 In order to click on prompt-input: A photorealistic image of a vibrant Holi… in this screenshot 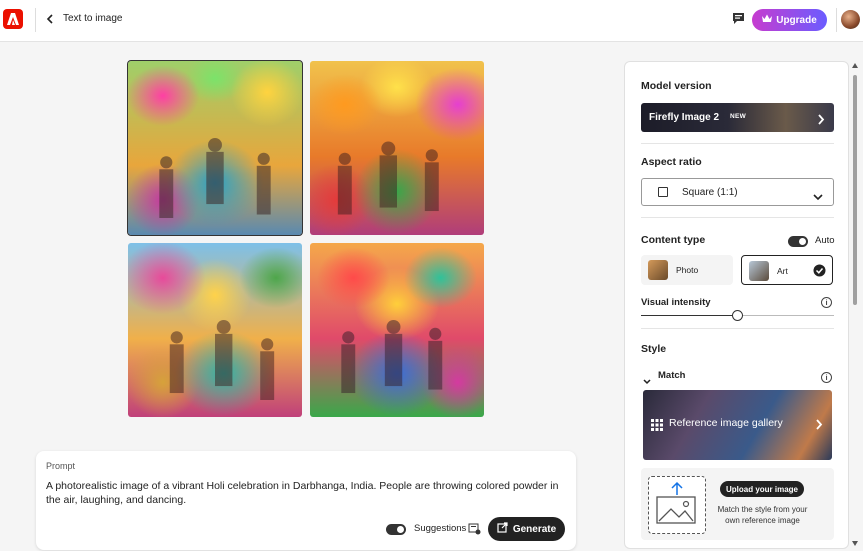, I will do `click(306, 493)`.